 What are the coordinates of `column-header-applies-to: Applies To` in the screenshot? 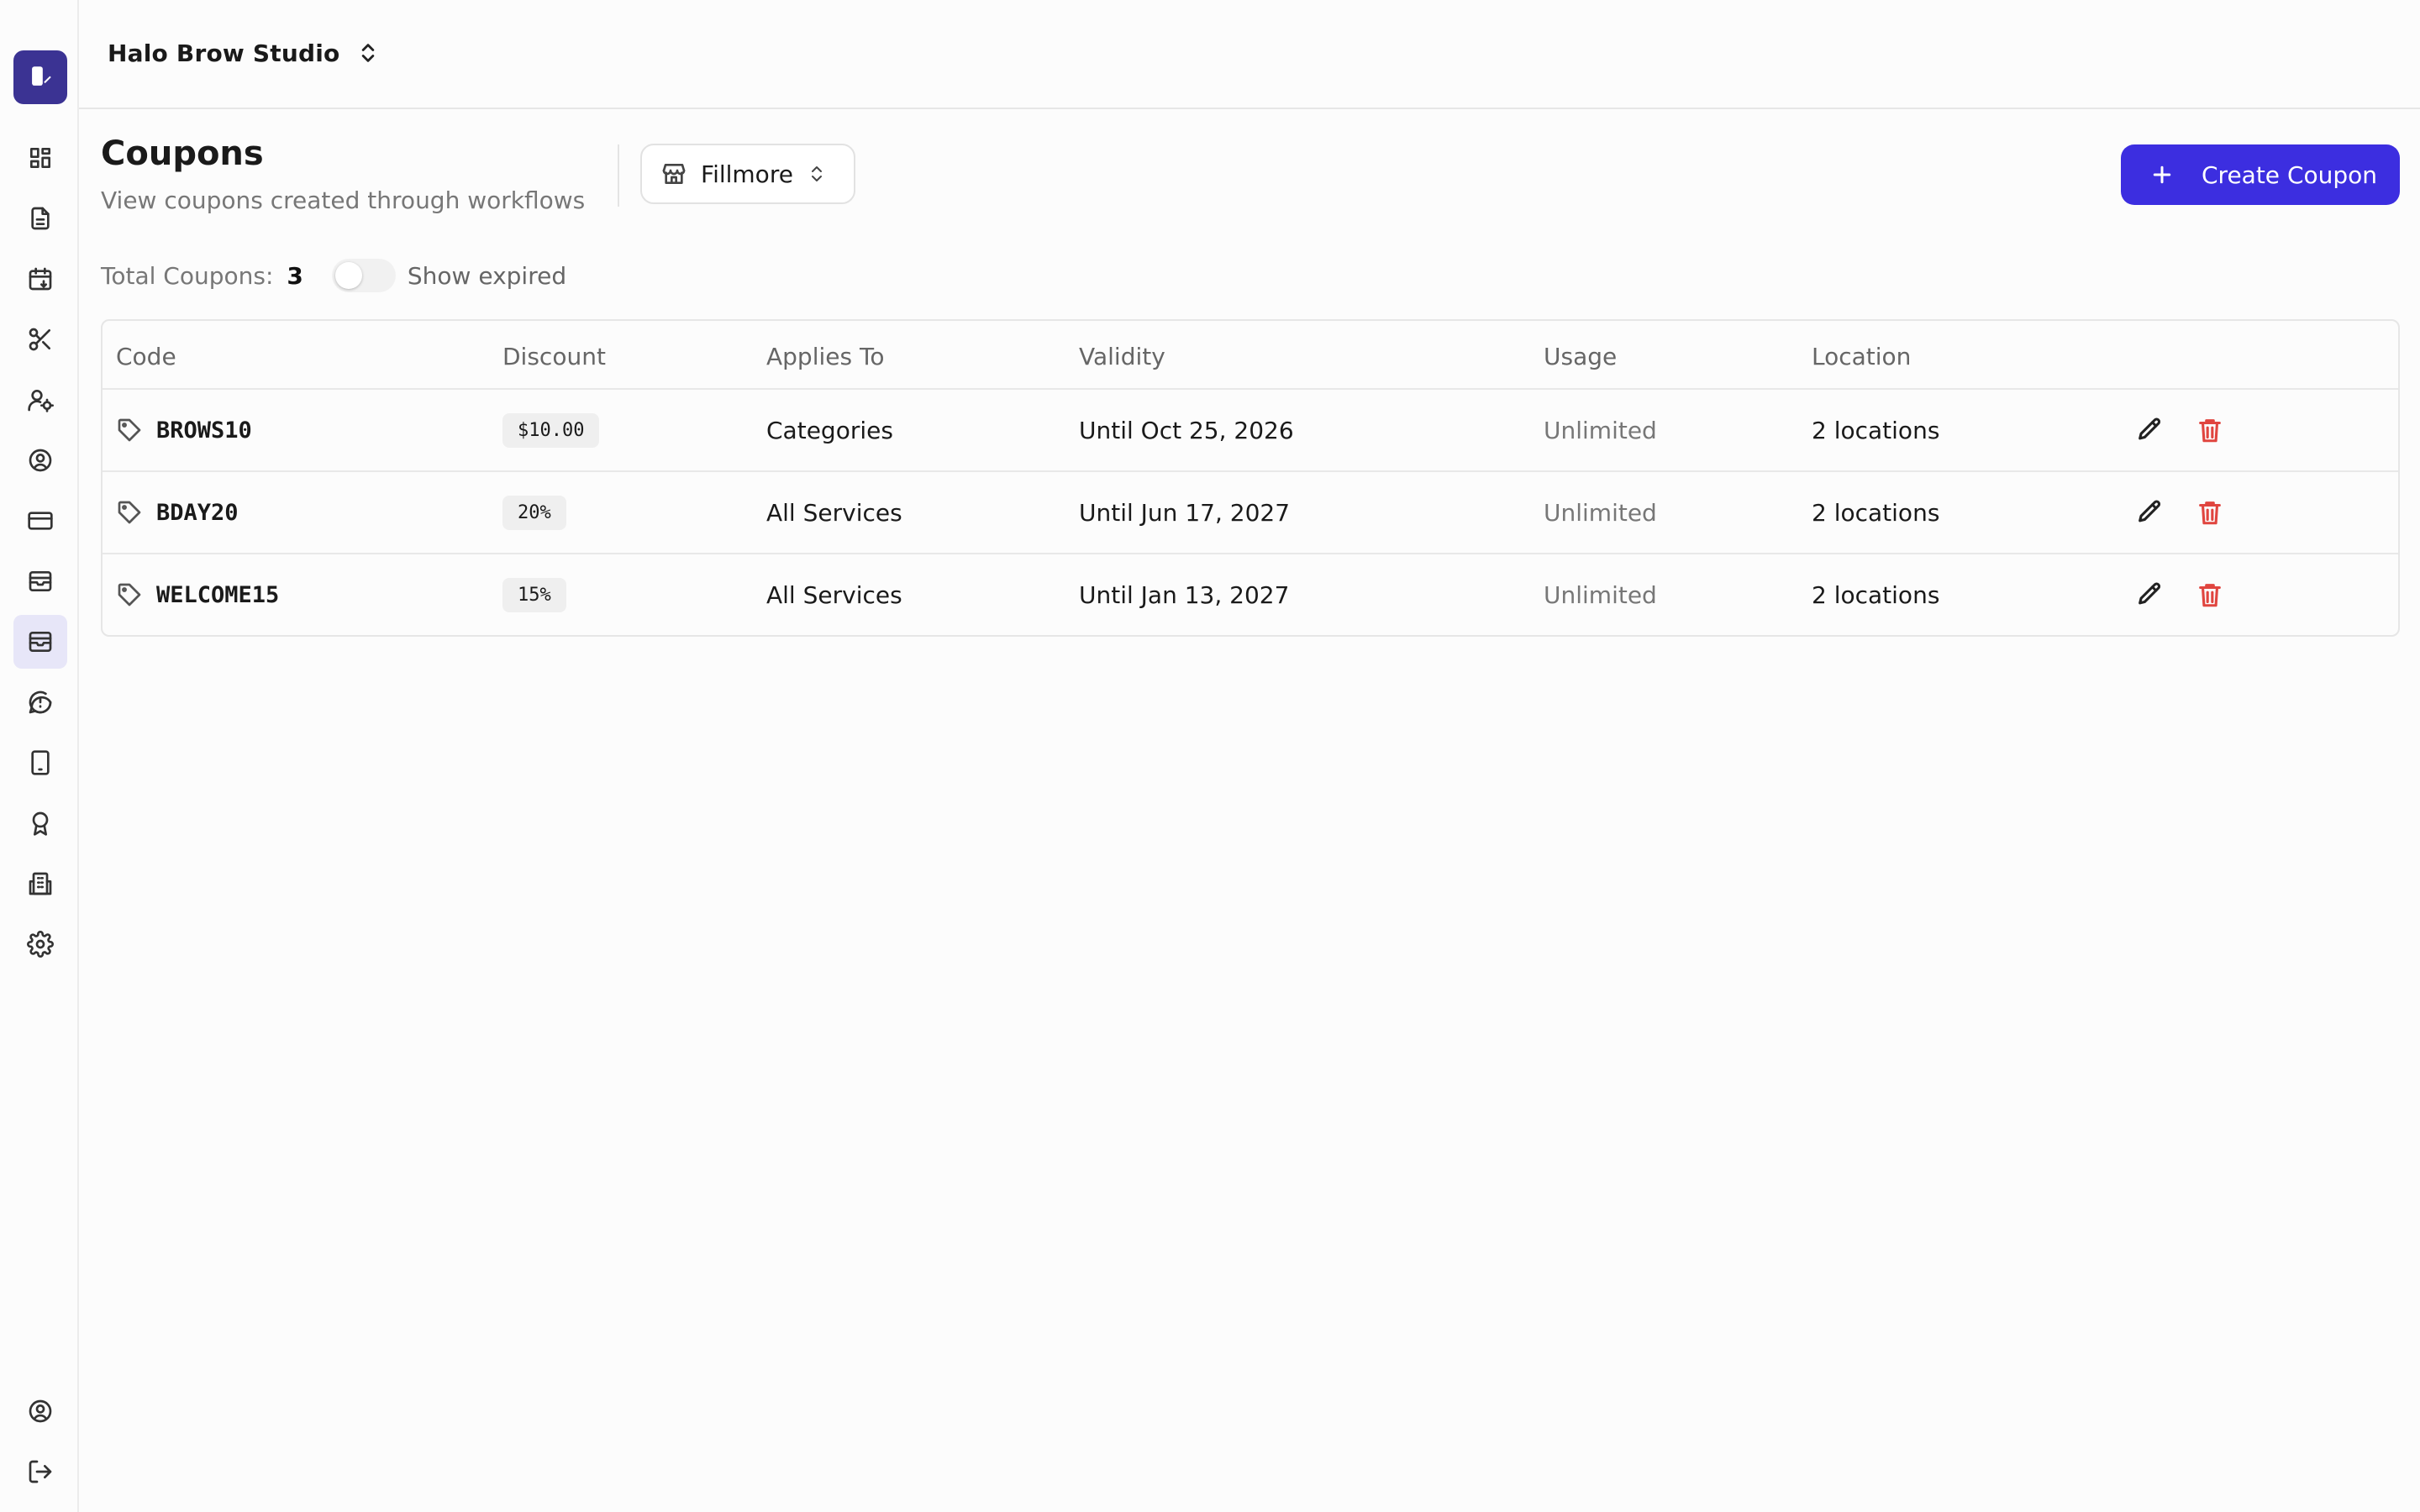 It's located at (825, 356).